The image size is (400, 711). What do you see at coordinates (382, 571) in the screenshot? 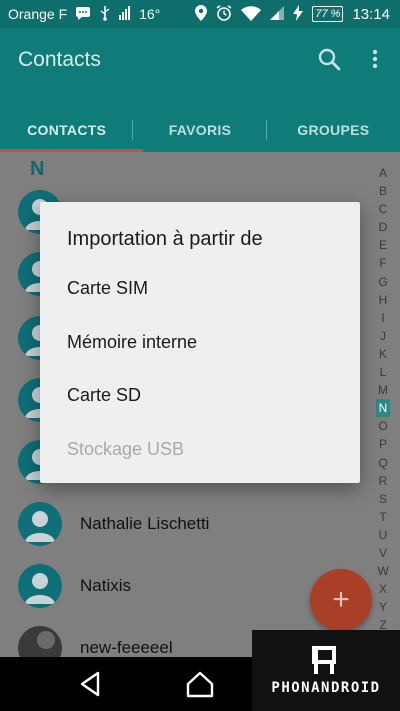
I see `index-letter: W` at bounding box center [382, 571].